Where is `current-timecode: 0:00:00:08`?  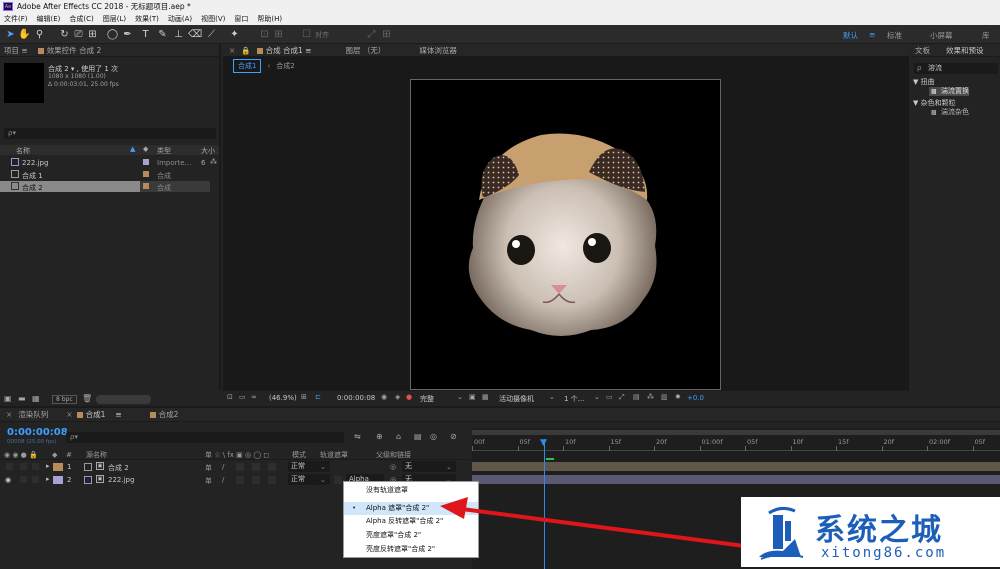 current-timecode: 0:00:00:08 is located at coordinates (37, 432).